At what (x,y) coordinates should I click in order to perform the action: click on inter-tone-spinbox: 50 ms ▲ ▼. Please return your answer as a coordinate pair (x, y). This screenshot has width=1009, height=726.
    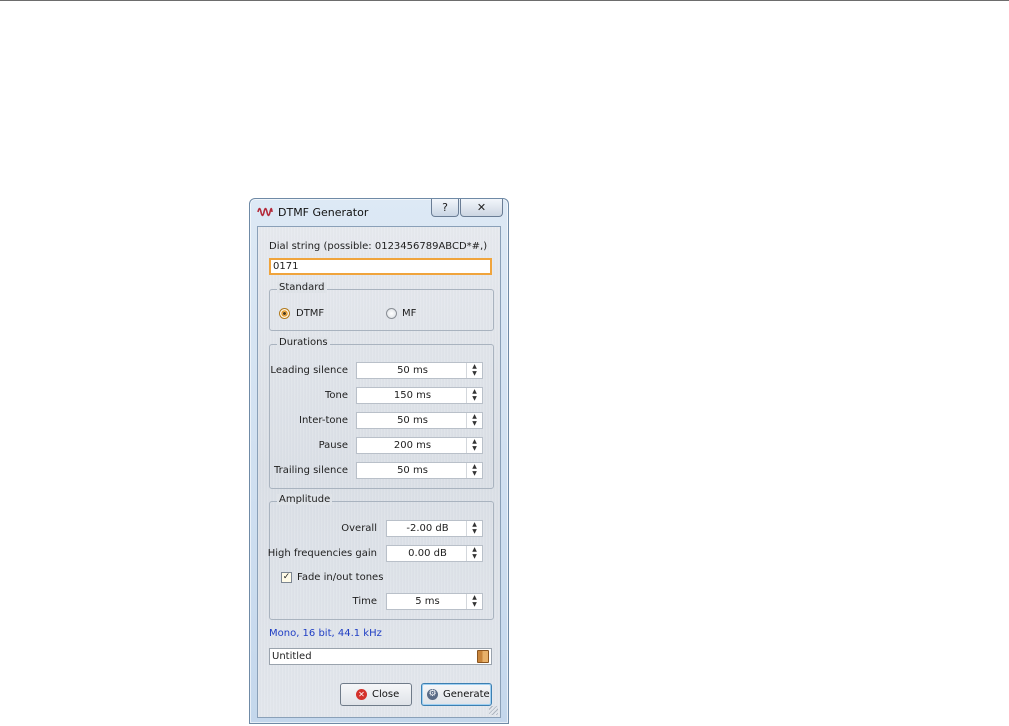
    Looking at the image, I should click on (419, 420).